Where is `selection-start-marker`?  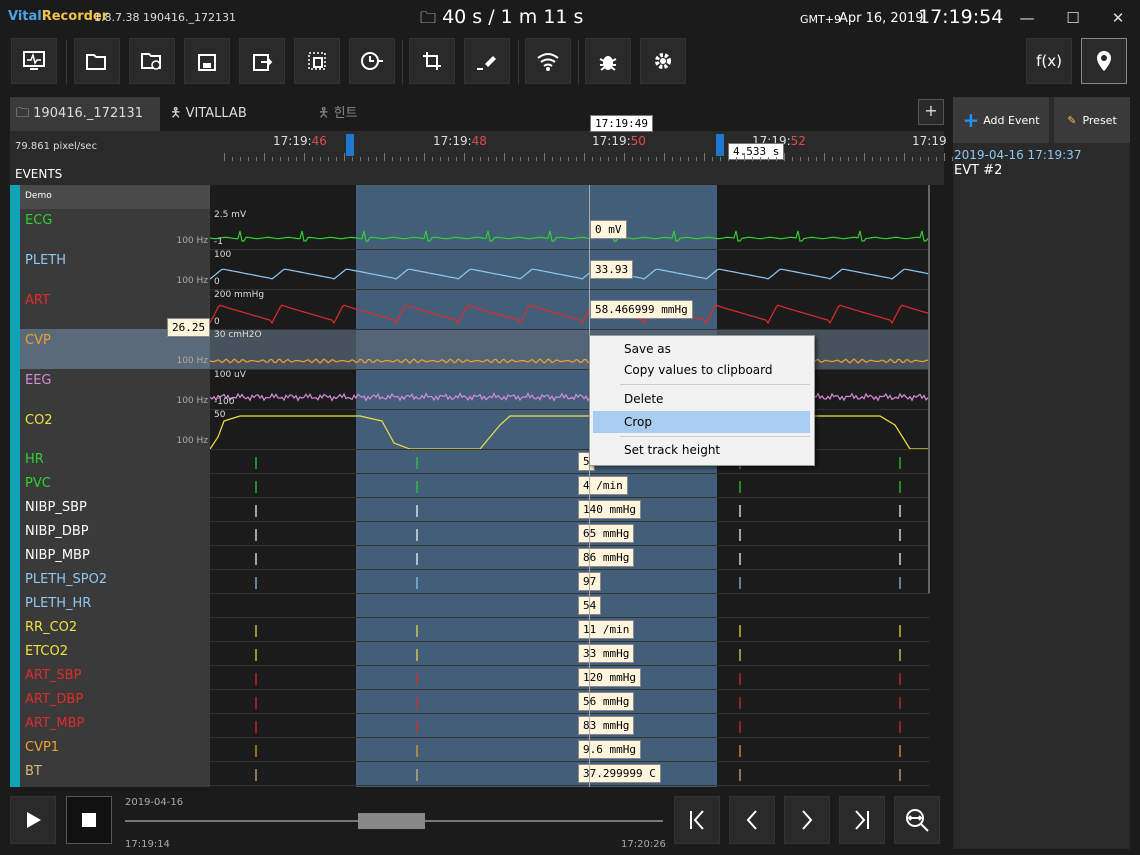
selection-start-marker is located at coordinates (350, 145).